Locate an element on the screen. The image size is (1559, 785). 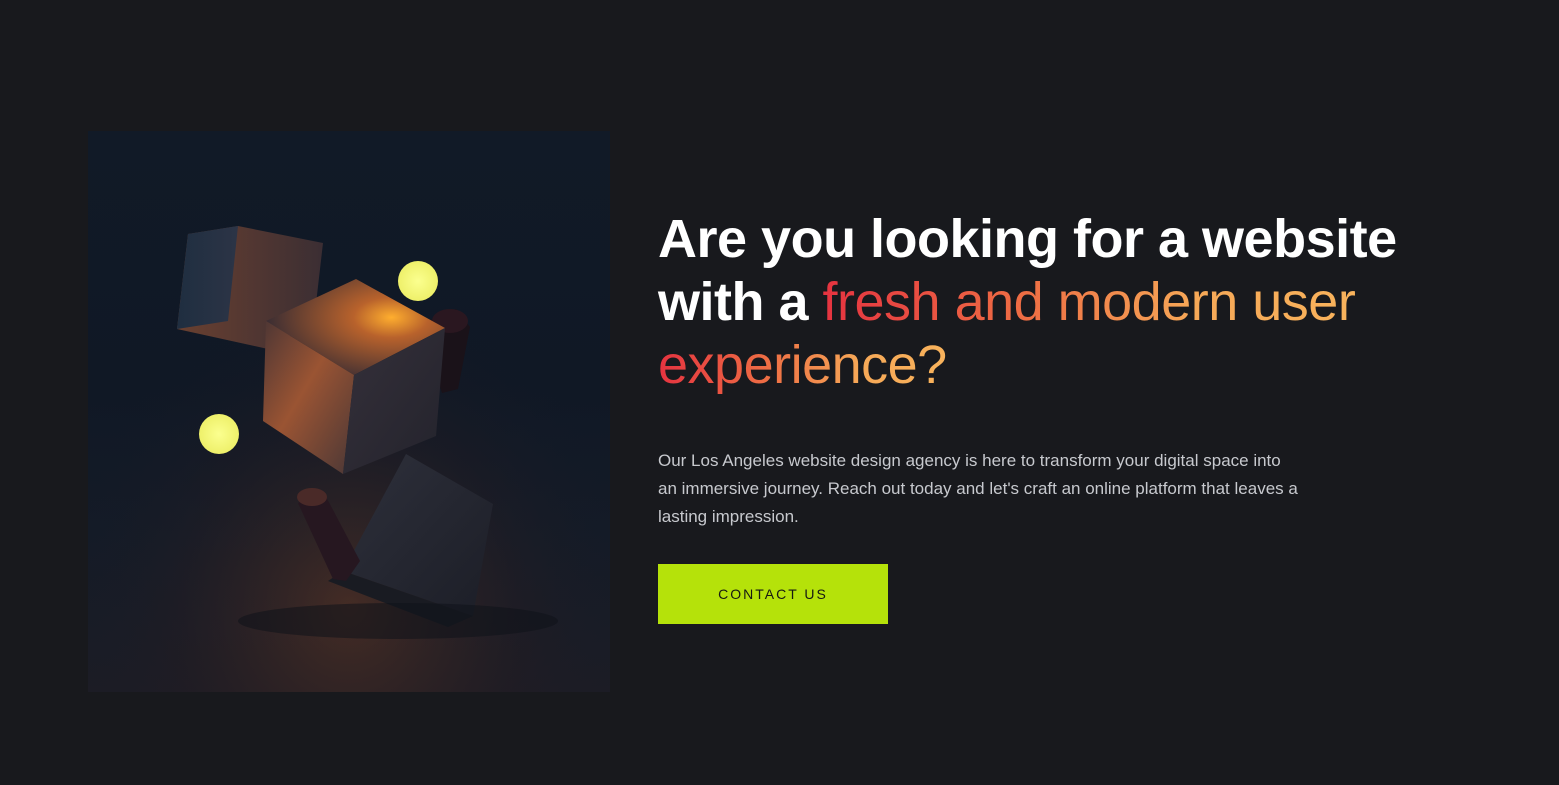
contact-us-button: CONTACT US is located at coordinates (773, 594).